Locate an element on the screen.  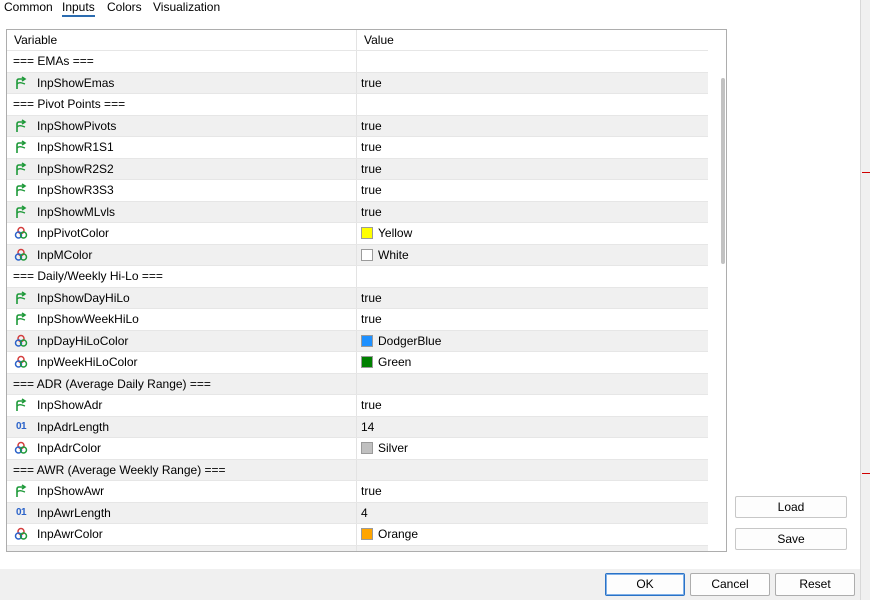
variable-name: InpAwrColor is located at coordinates (70, 534).